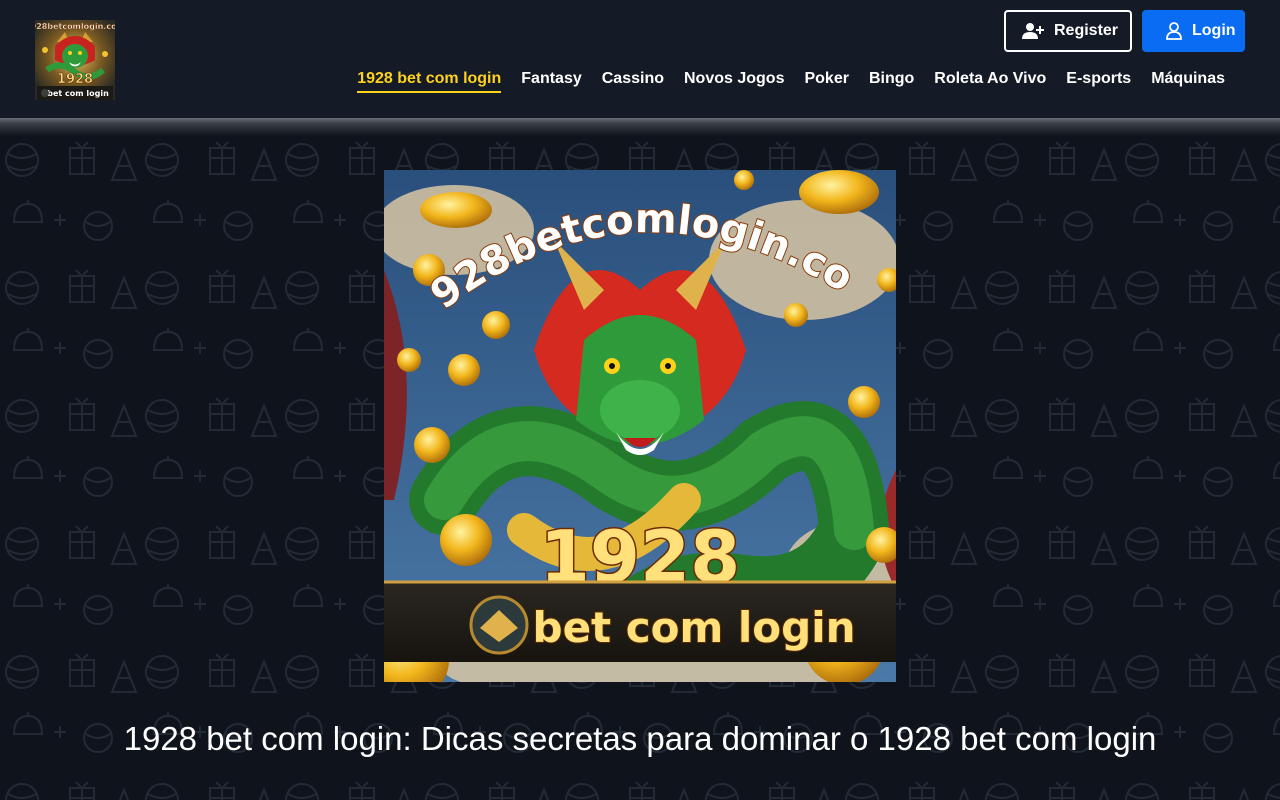 Image resolution: width=1280 pixels, height=800 pixels. I want to click on user-icon, so click(1174, 31).